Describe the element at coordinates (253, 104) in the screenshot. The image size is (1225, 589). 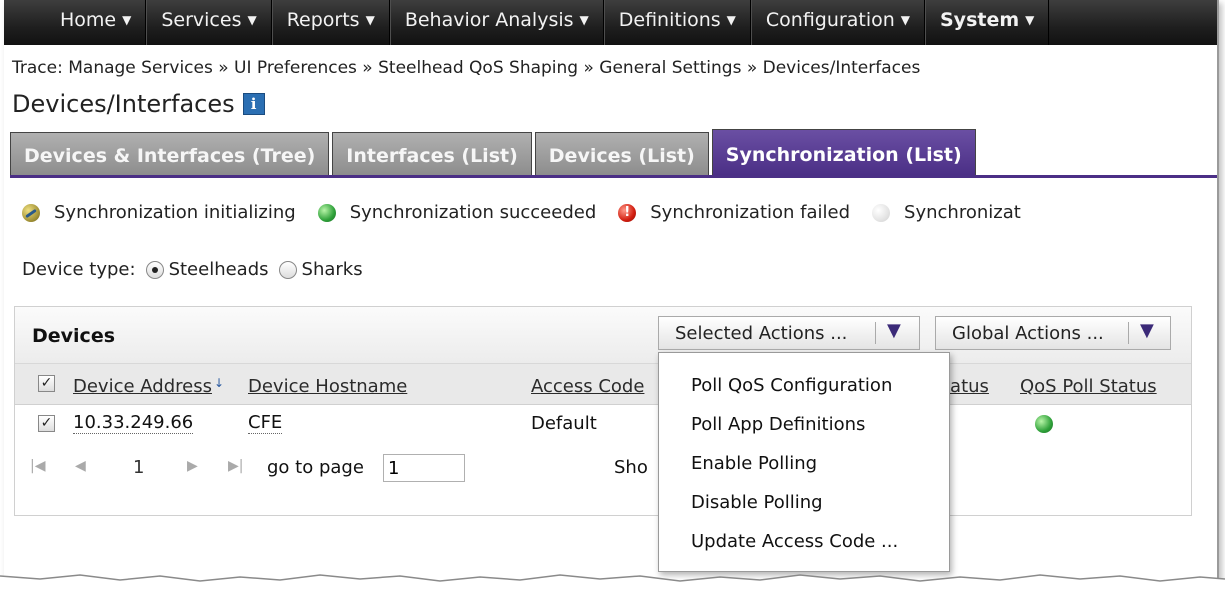
I see `info-icon: i` at that location.